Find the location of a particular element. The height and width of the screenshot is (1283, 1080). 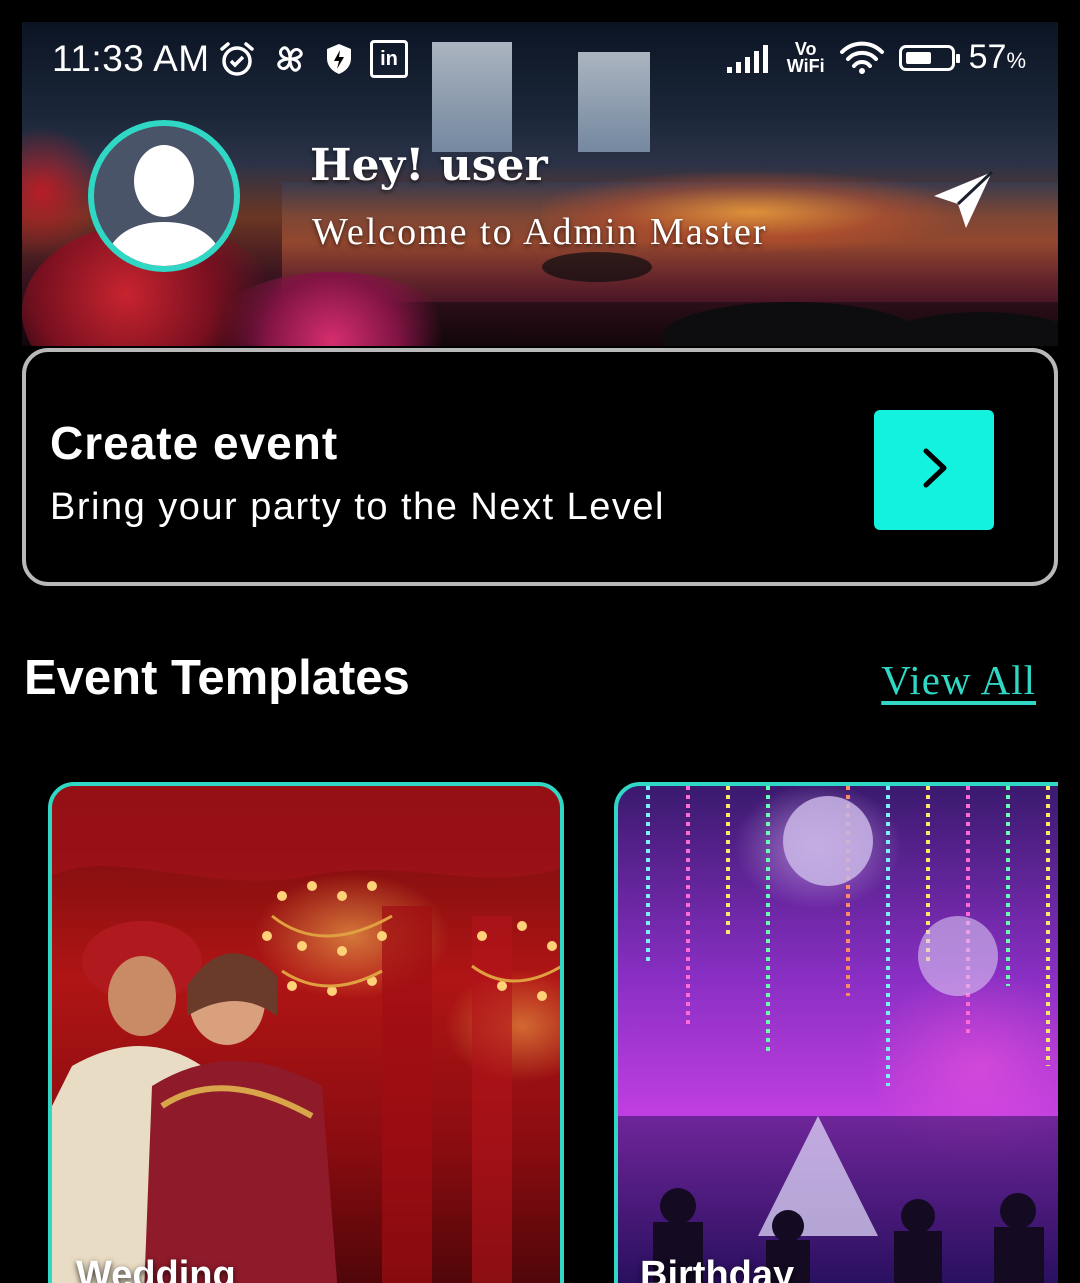

alarm-icon is located at coordinates (237, 59).